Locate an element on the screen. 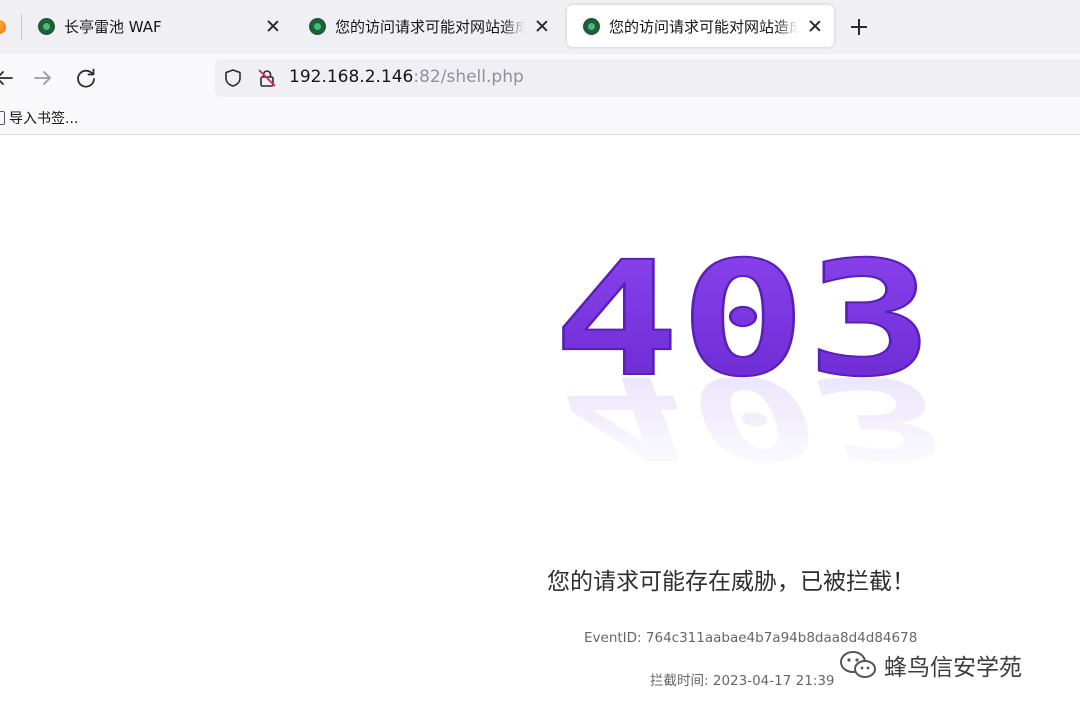 This screenshot has height=714, width=1080. url-text: 192.168.2.146:82/shell.php is located at coordinates (406, 77).